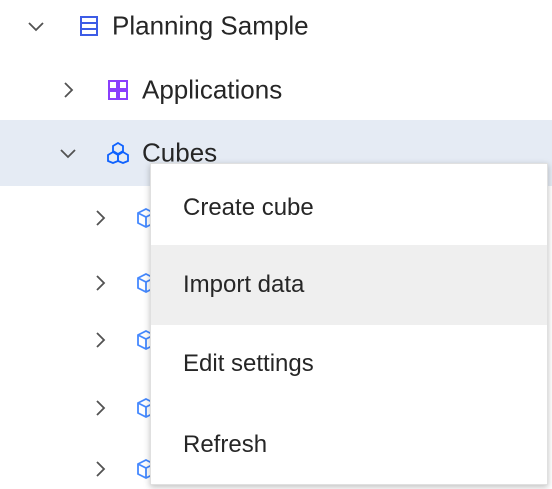 The width and height of the screenshot is (552, 489). I want to click on tree-node-planning-sample: Planning Sample, so click(276, 29).